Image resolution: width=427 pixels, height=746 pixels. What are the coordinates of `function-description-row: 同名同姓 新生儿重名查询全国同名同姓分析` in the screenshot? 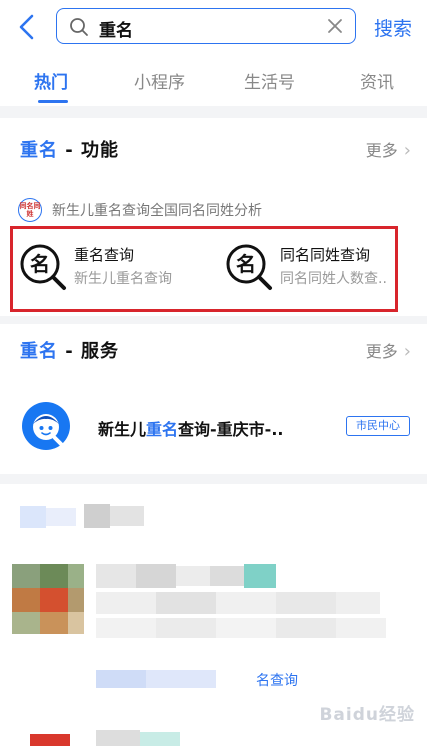 It's located at (218, 210).